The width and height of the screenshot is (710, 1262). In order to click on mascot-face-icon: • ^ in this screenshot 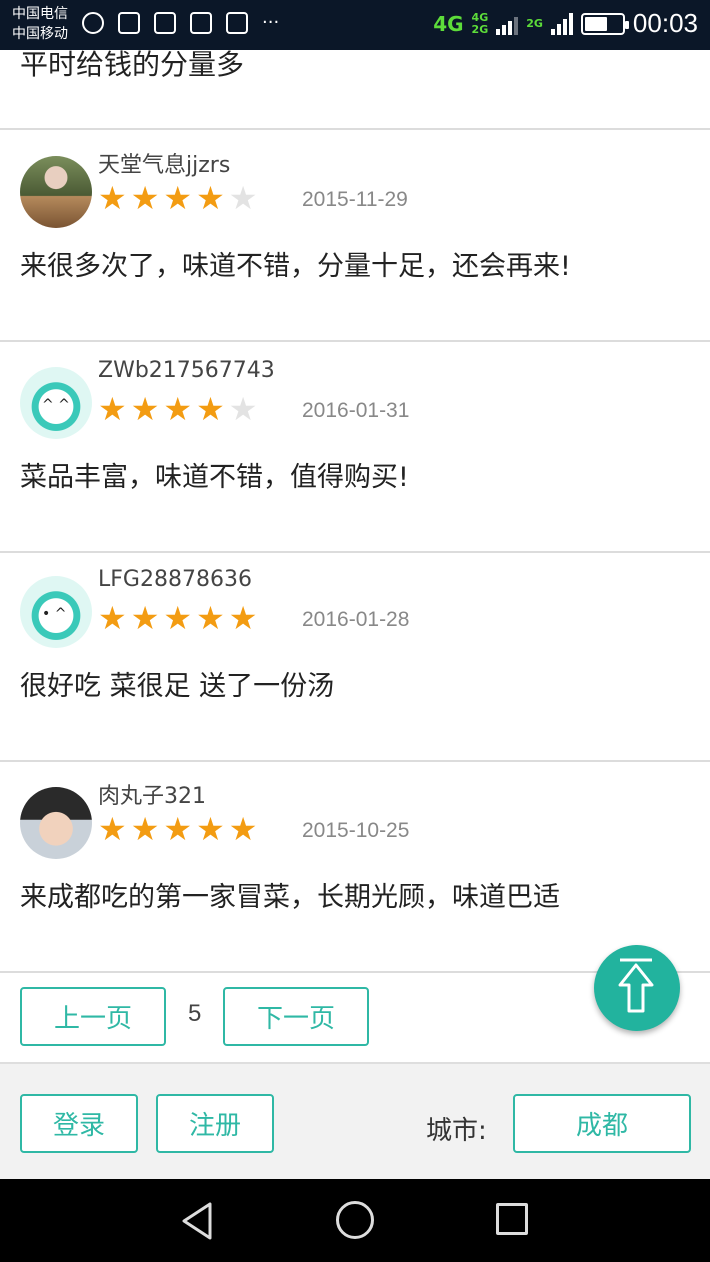, I will do `click(54, 614)`.